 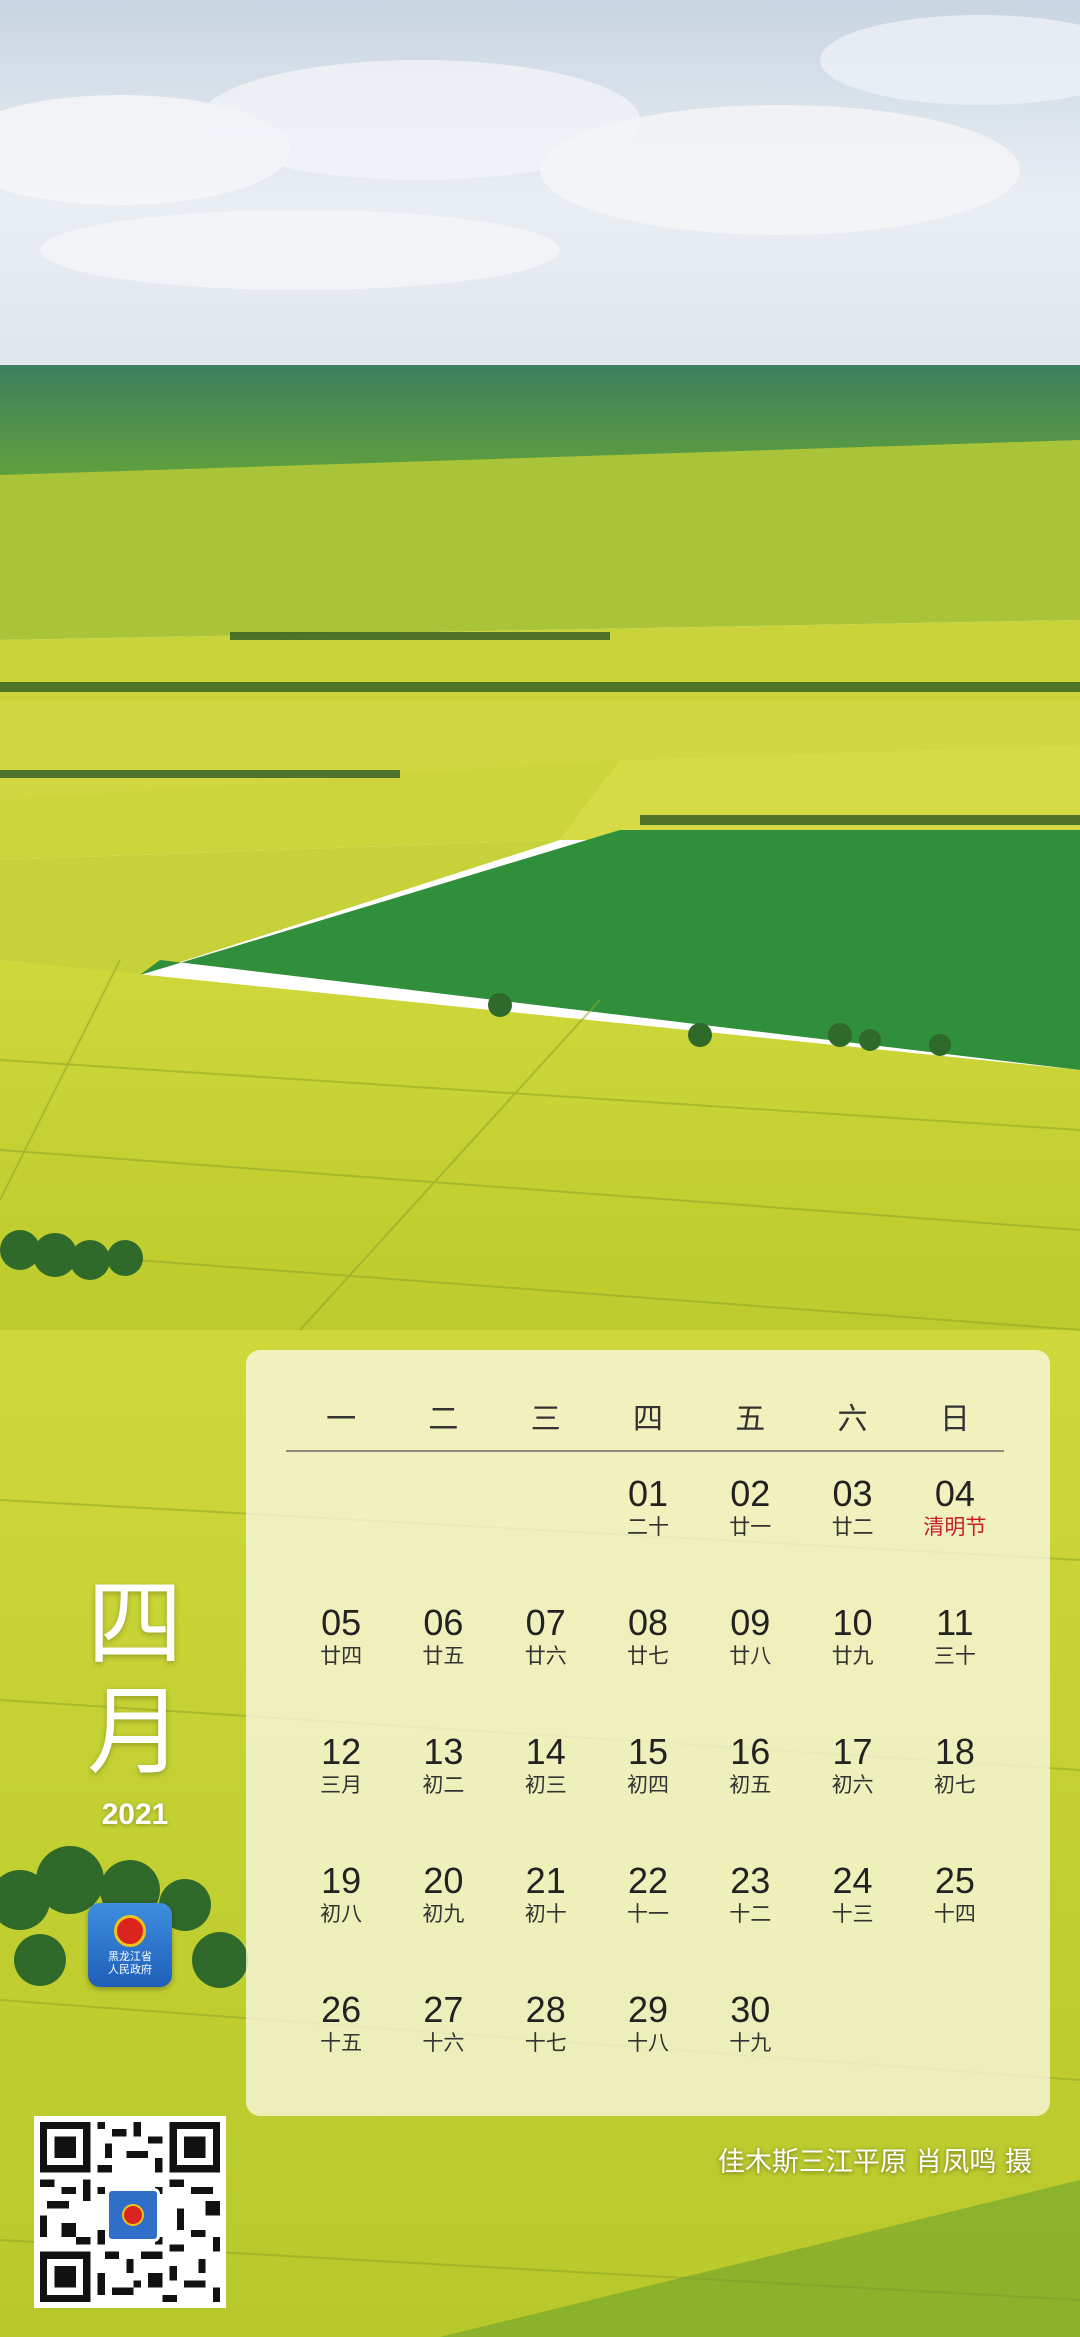 What do you see at coordinates (750, 1656) in the screenshot?
I see `lunar-date: 廿八` at bounding box center [750, 1656].